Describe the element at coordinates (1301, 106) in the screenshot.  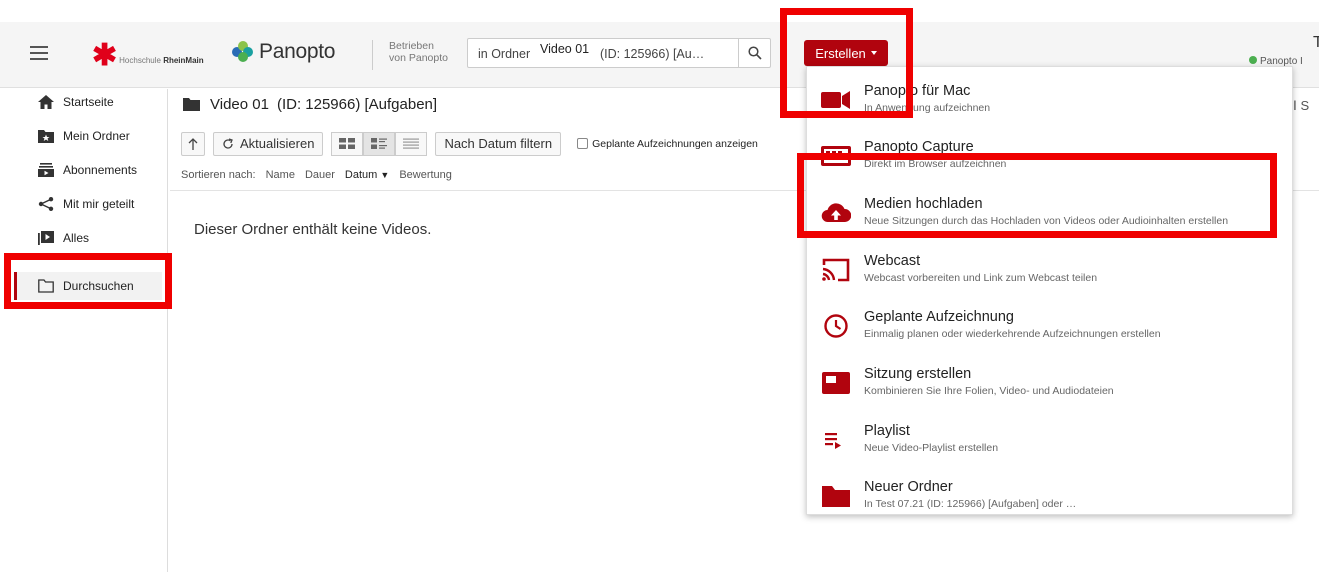
I see `right-edge-controls: Ⅰ S` at that location.